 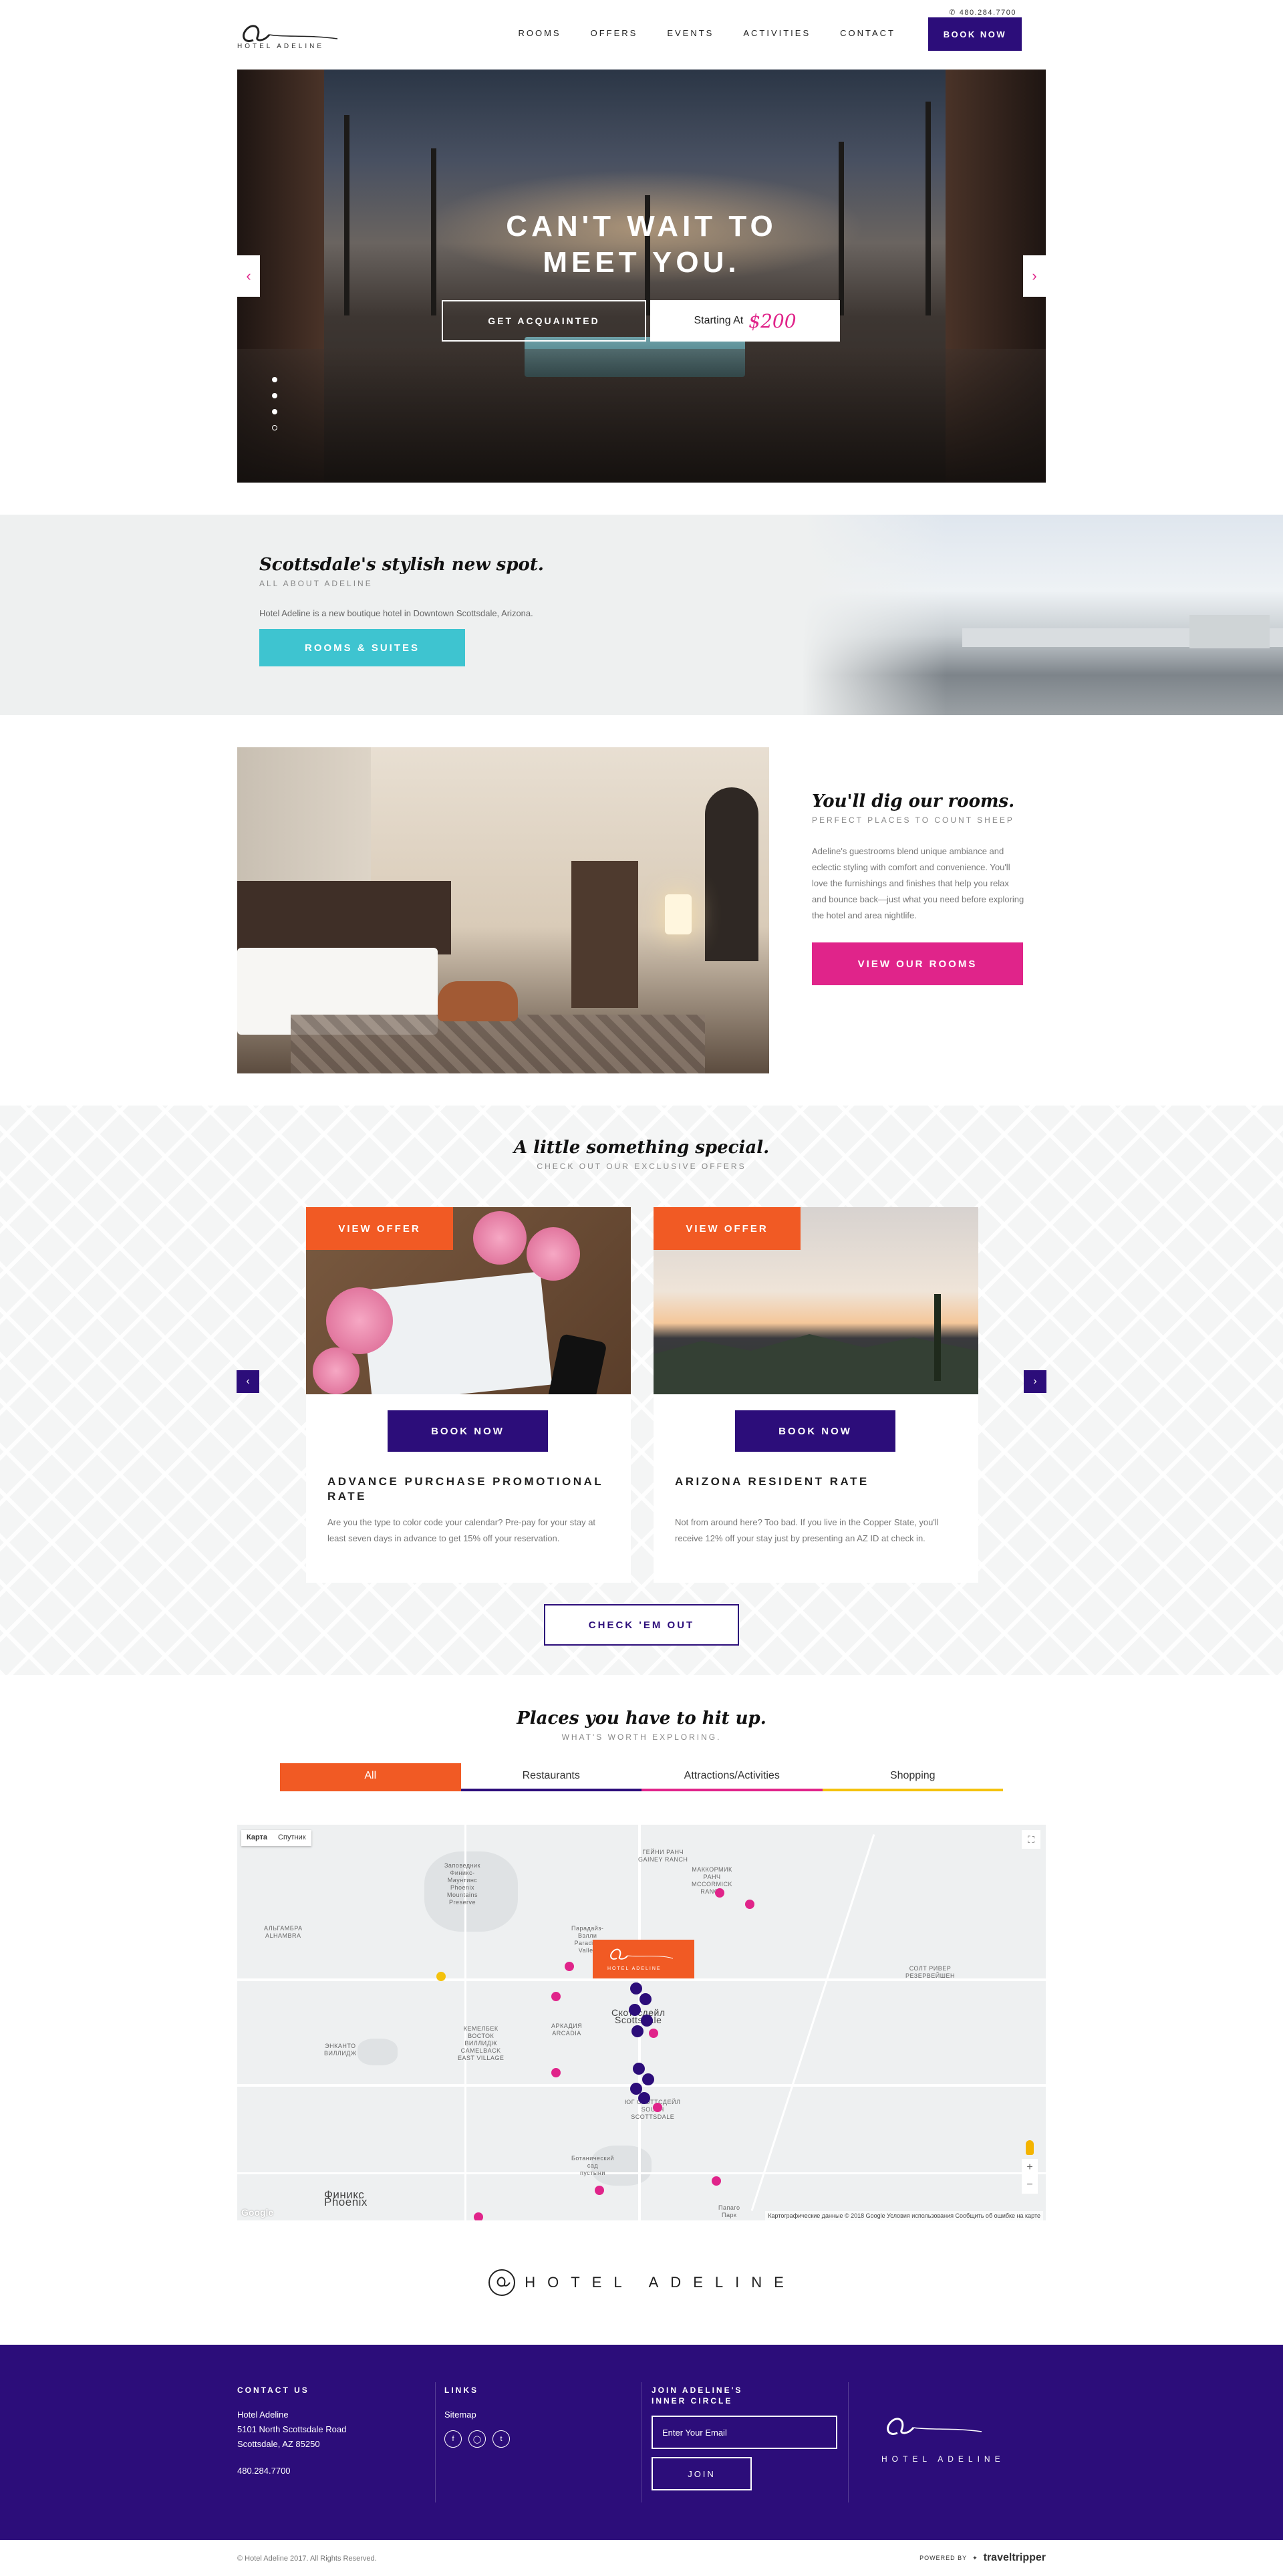 I want to click on offers-prev-button: ‹, so click(x=248, y=1381).